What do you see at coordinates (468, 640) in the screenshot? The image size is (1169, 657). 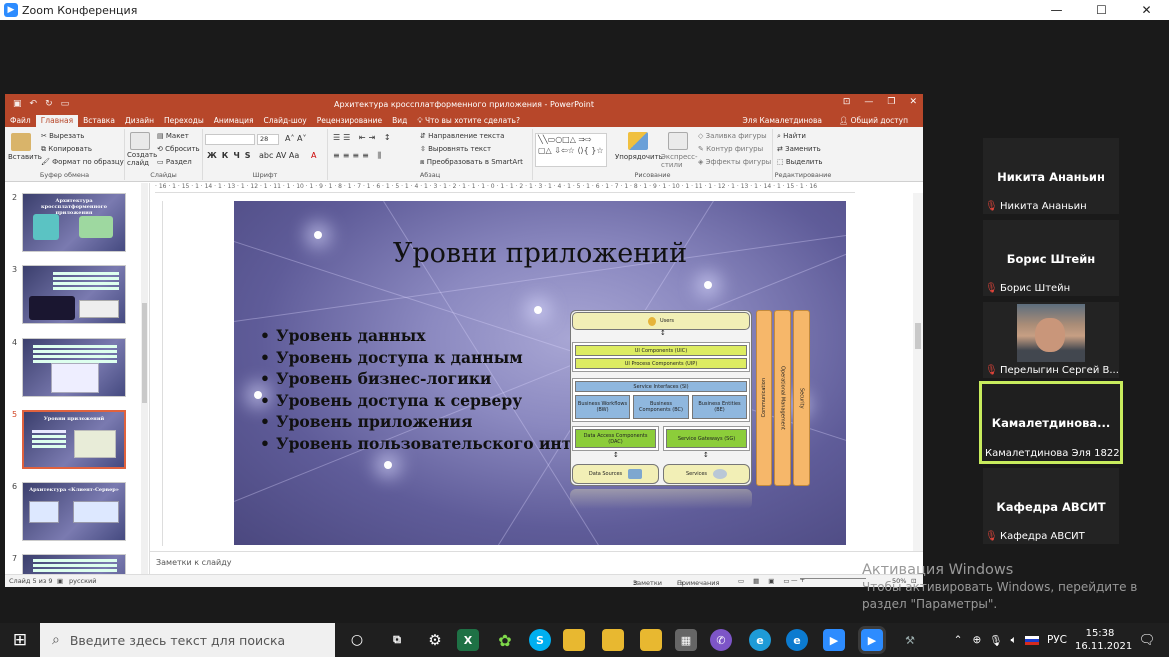 I see `excel-icon: X` at bounding box center [468, 640].